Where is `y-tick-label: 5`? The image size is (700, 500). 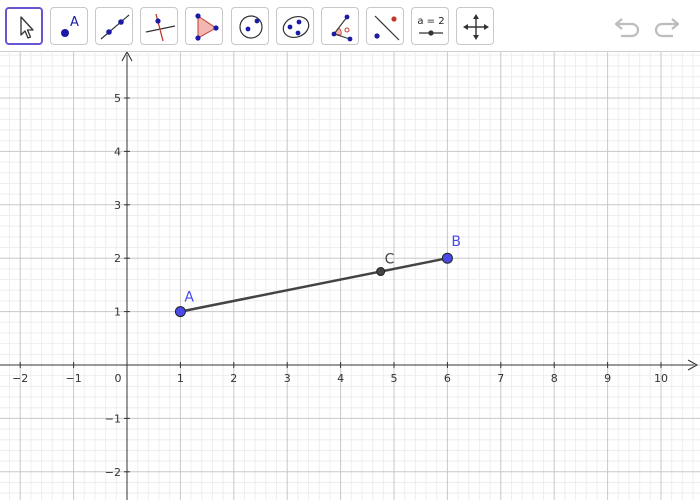
y-tick-label: 5 is located at coordinates (117, 98).